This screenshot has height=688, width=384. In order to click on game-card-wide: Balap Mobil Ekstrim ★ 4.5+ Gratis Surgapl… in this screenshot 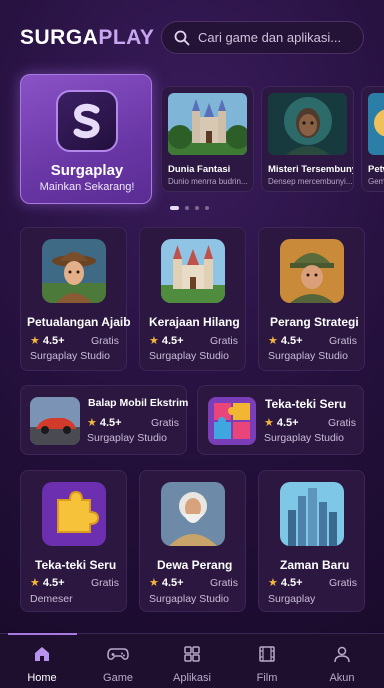, I will do `click(104, 420)`.